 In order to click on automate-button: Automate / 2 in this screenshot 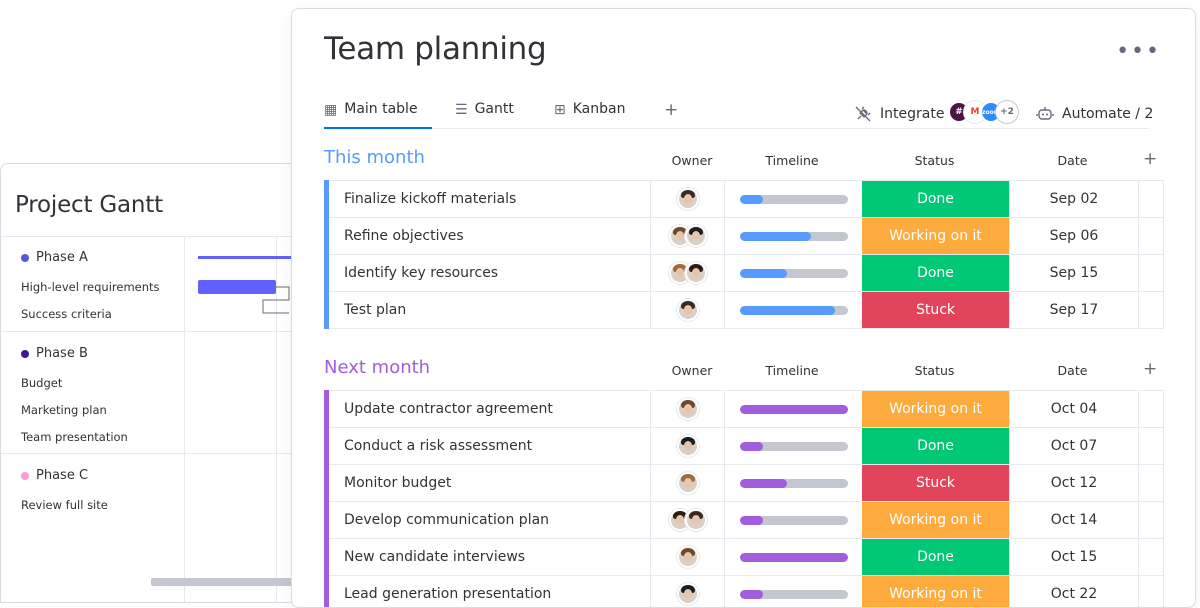, I will do `click(1094, 114)`.